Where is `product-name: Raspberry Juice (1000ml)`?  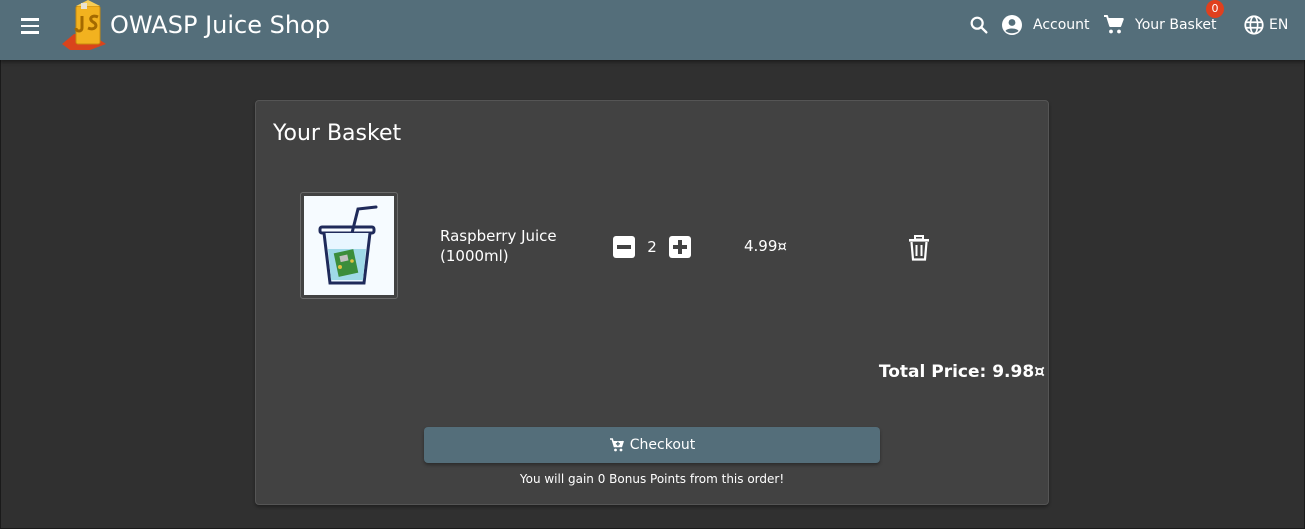 product-name: Raspberry Juice (1000ml) is located at coordinates (498, 246).